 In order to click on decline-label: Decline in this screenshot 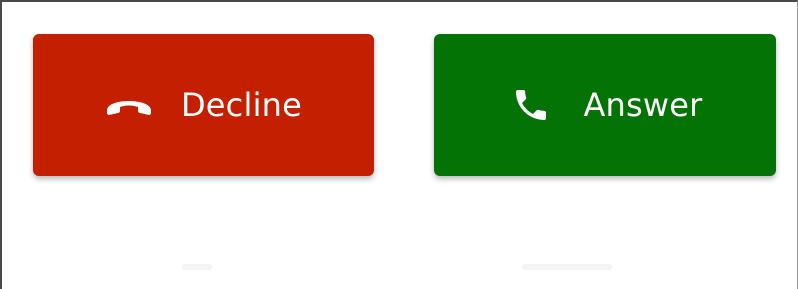, I will do `click(241, 105)`.